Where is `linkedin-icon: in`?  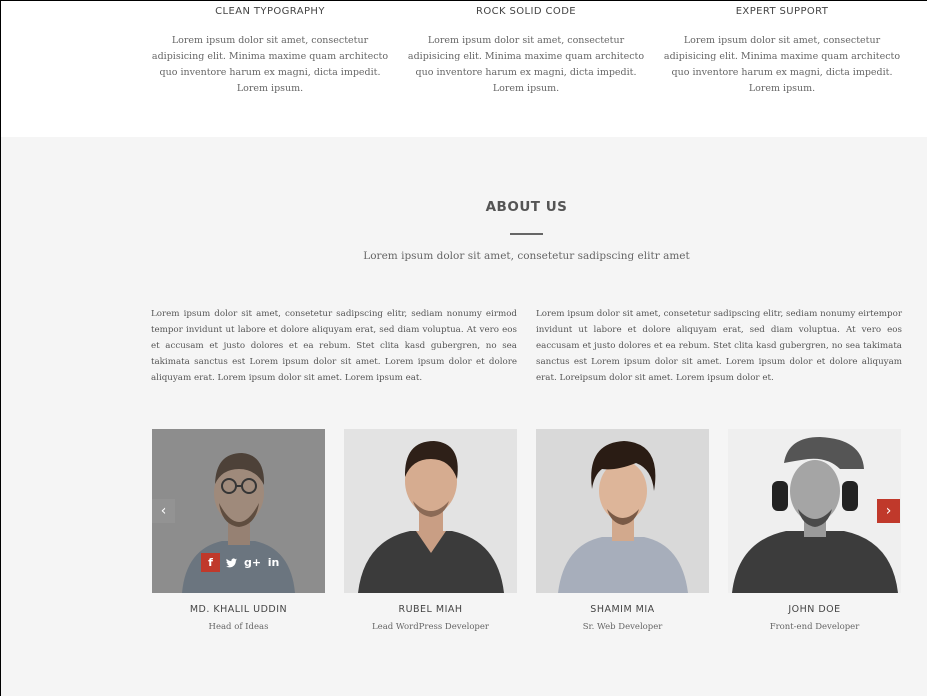 linkedin-icon: in is located at coordinates (273, 562).